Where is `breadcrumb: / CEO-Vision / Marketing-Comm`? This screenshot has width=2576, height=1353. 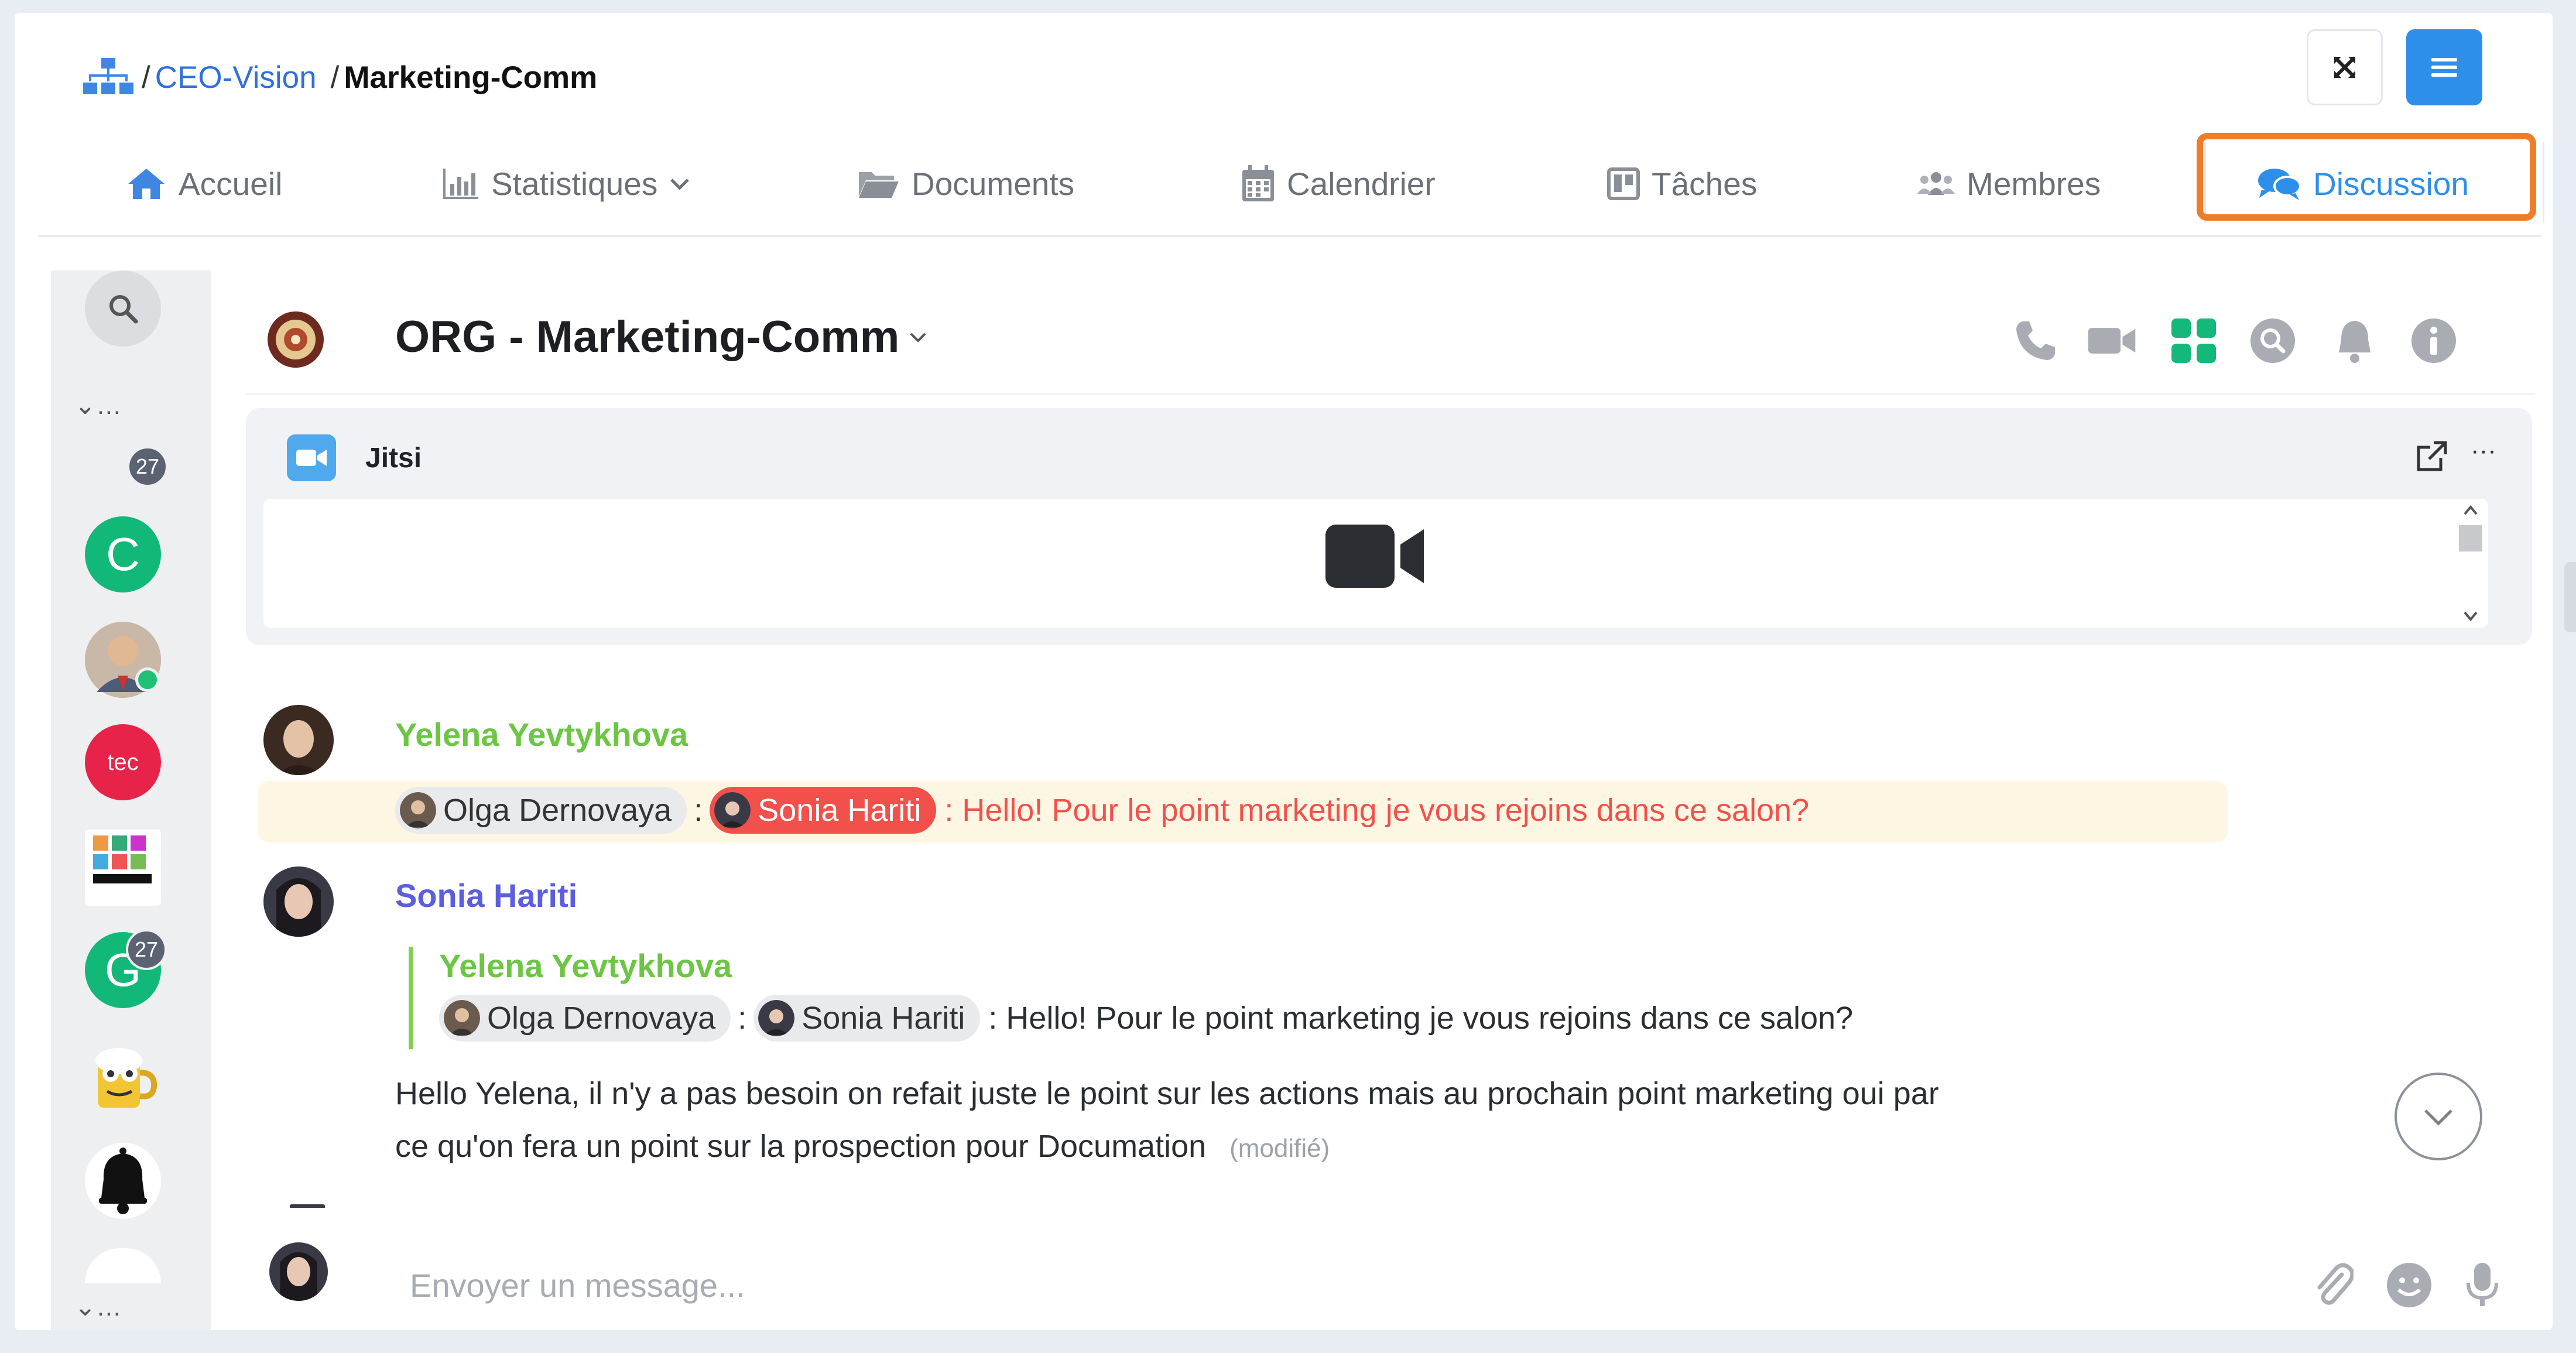 breadcrumb: / CEO-Vision / Marketing-Comm is located at coordinates (339, 77).